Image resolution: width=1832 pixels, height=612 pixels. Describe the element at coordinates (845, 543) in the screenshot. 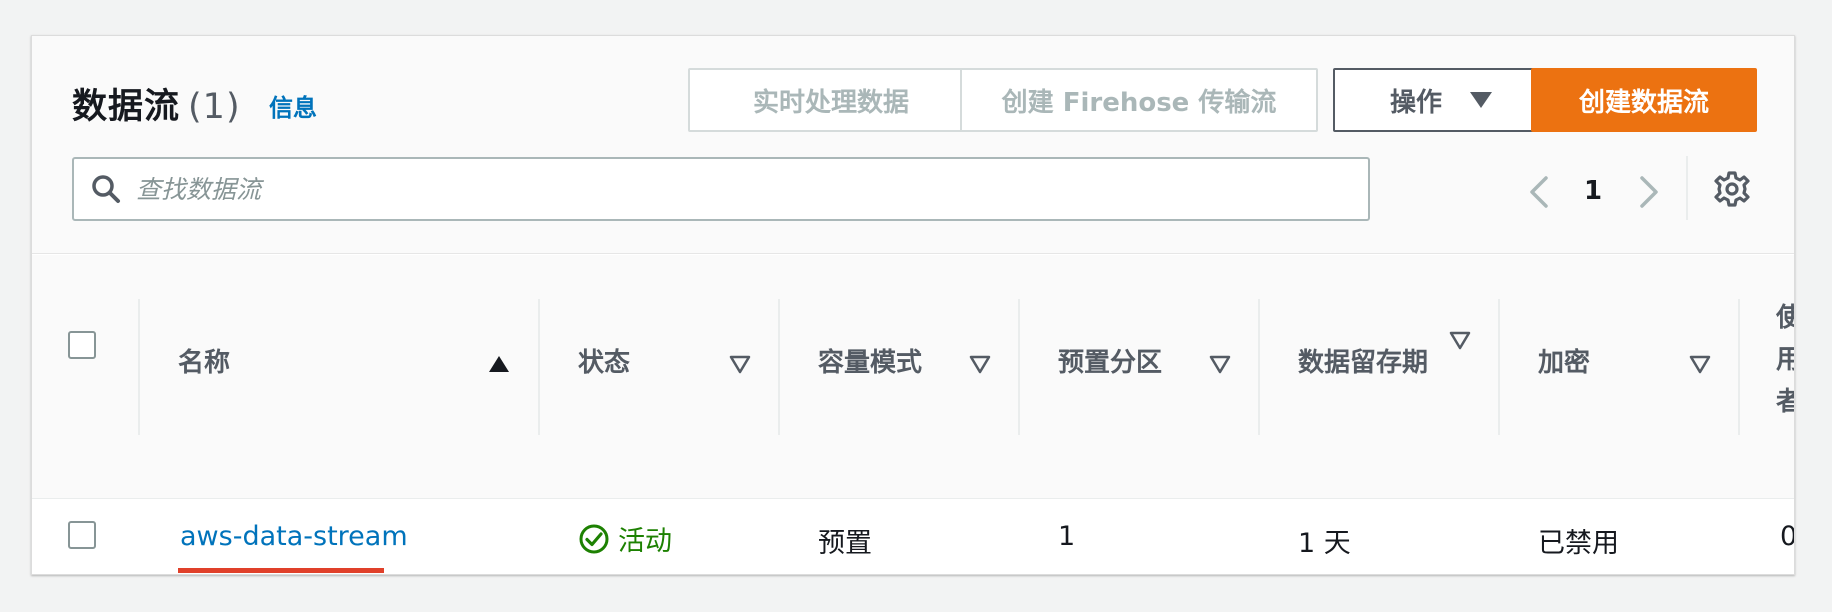

I see `capacity-mode-cell: 预置` at that location.